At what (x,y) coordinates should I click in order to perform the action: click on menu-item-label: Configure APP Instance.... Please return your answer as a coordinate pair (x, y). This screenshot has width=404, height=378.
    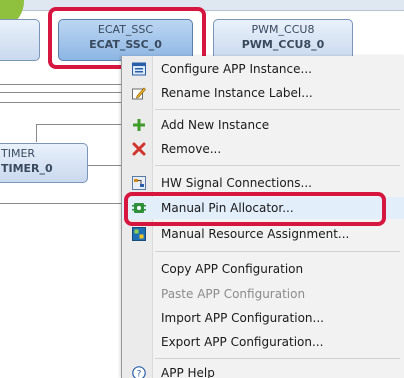
    Looking at the image, I should click on (236, 69).